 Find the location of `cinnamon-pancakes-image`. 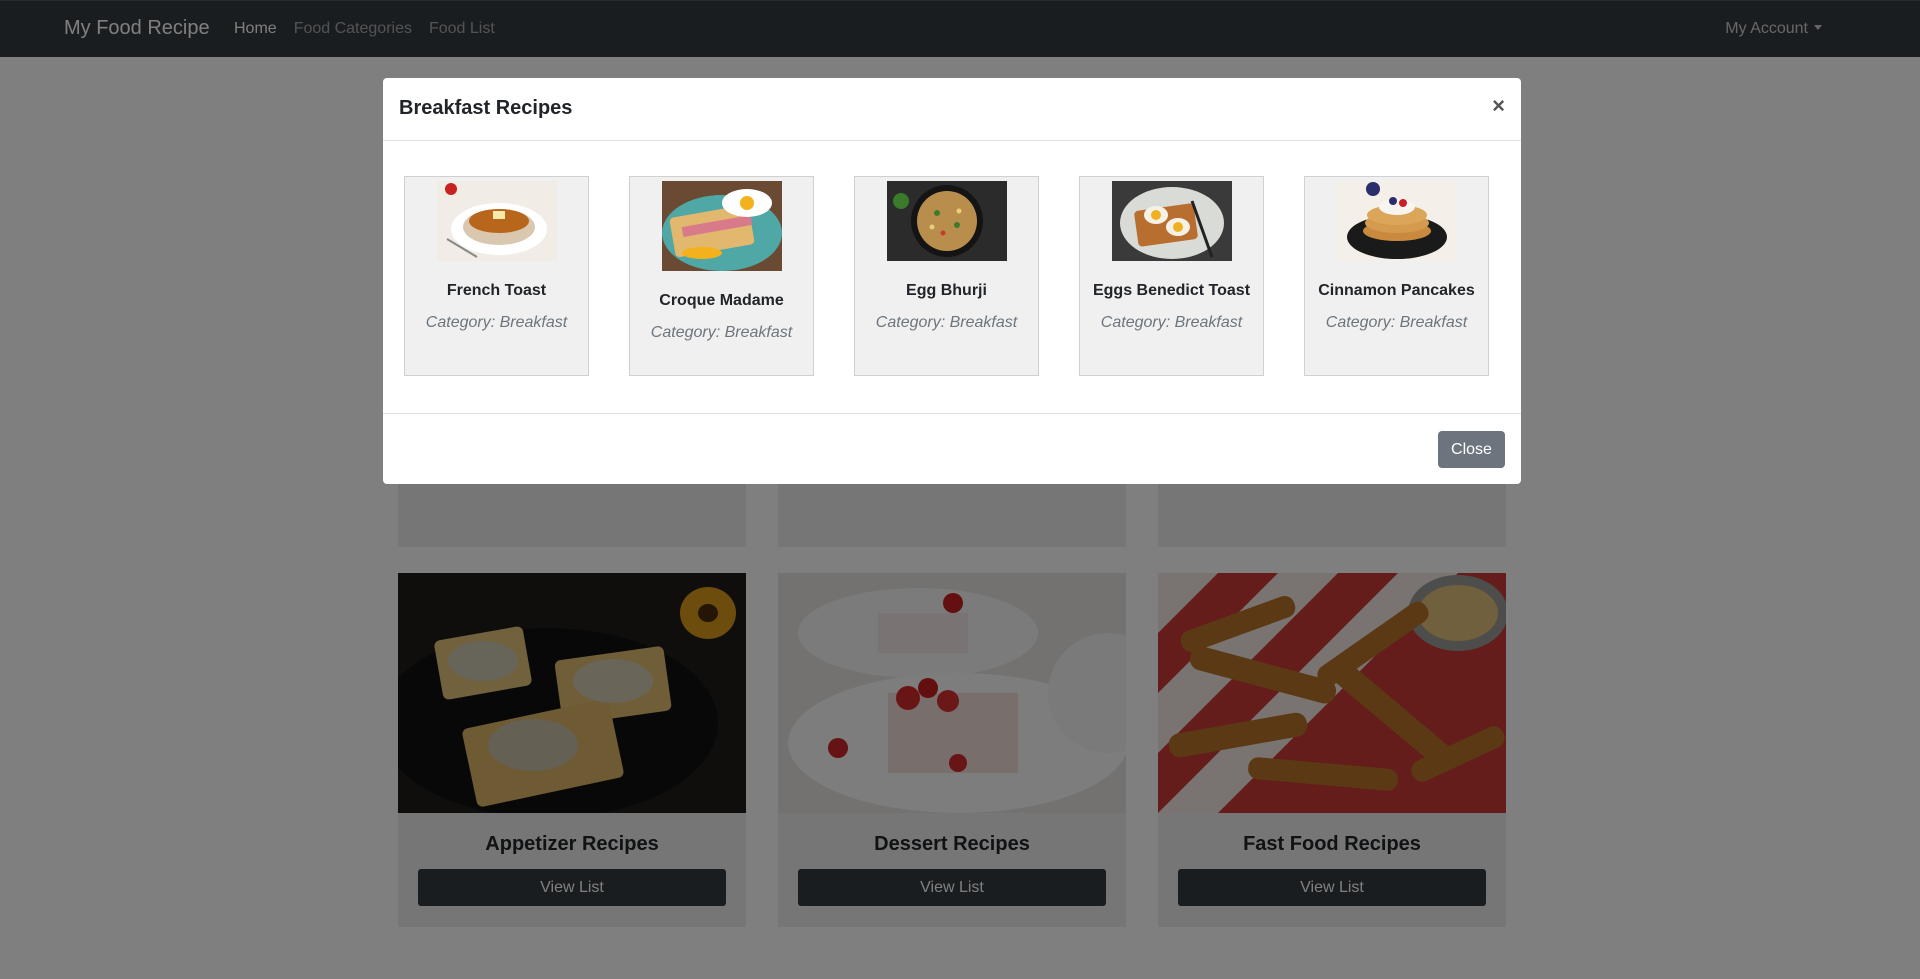

cinnamon-pancakes-image is located at coordinates (1396, 221).